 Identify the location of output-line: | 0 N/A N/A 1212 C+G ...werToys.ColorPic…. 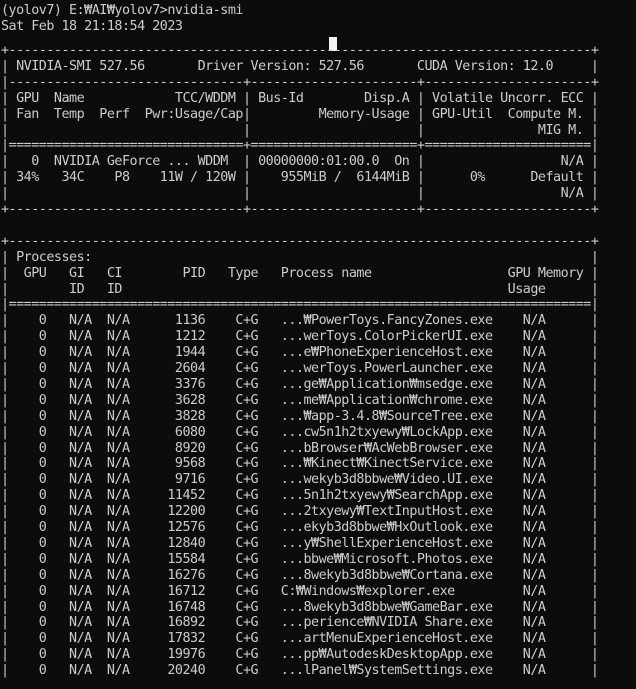
(300, 337).